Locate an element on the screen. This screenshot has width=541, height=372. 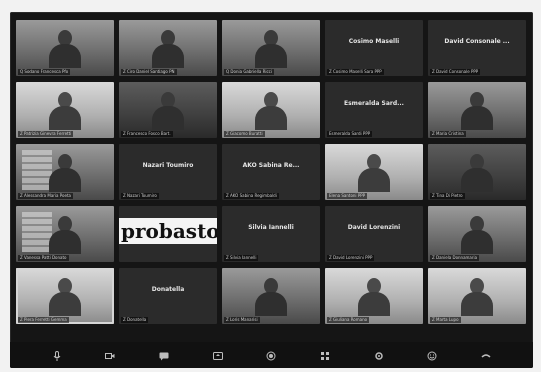
participant-display-name: Nazari Toumiro is located at coordinates (168, 165).